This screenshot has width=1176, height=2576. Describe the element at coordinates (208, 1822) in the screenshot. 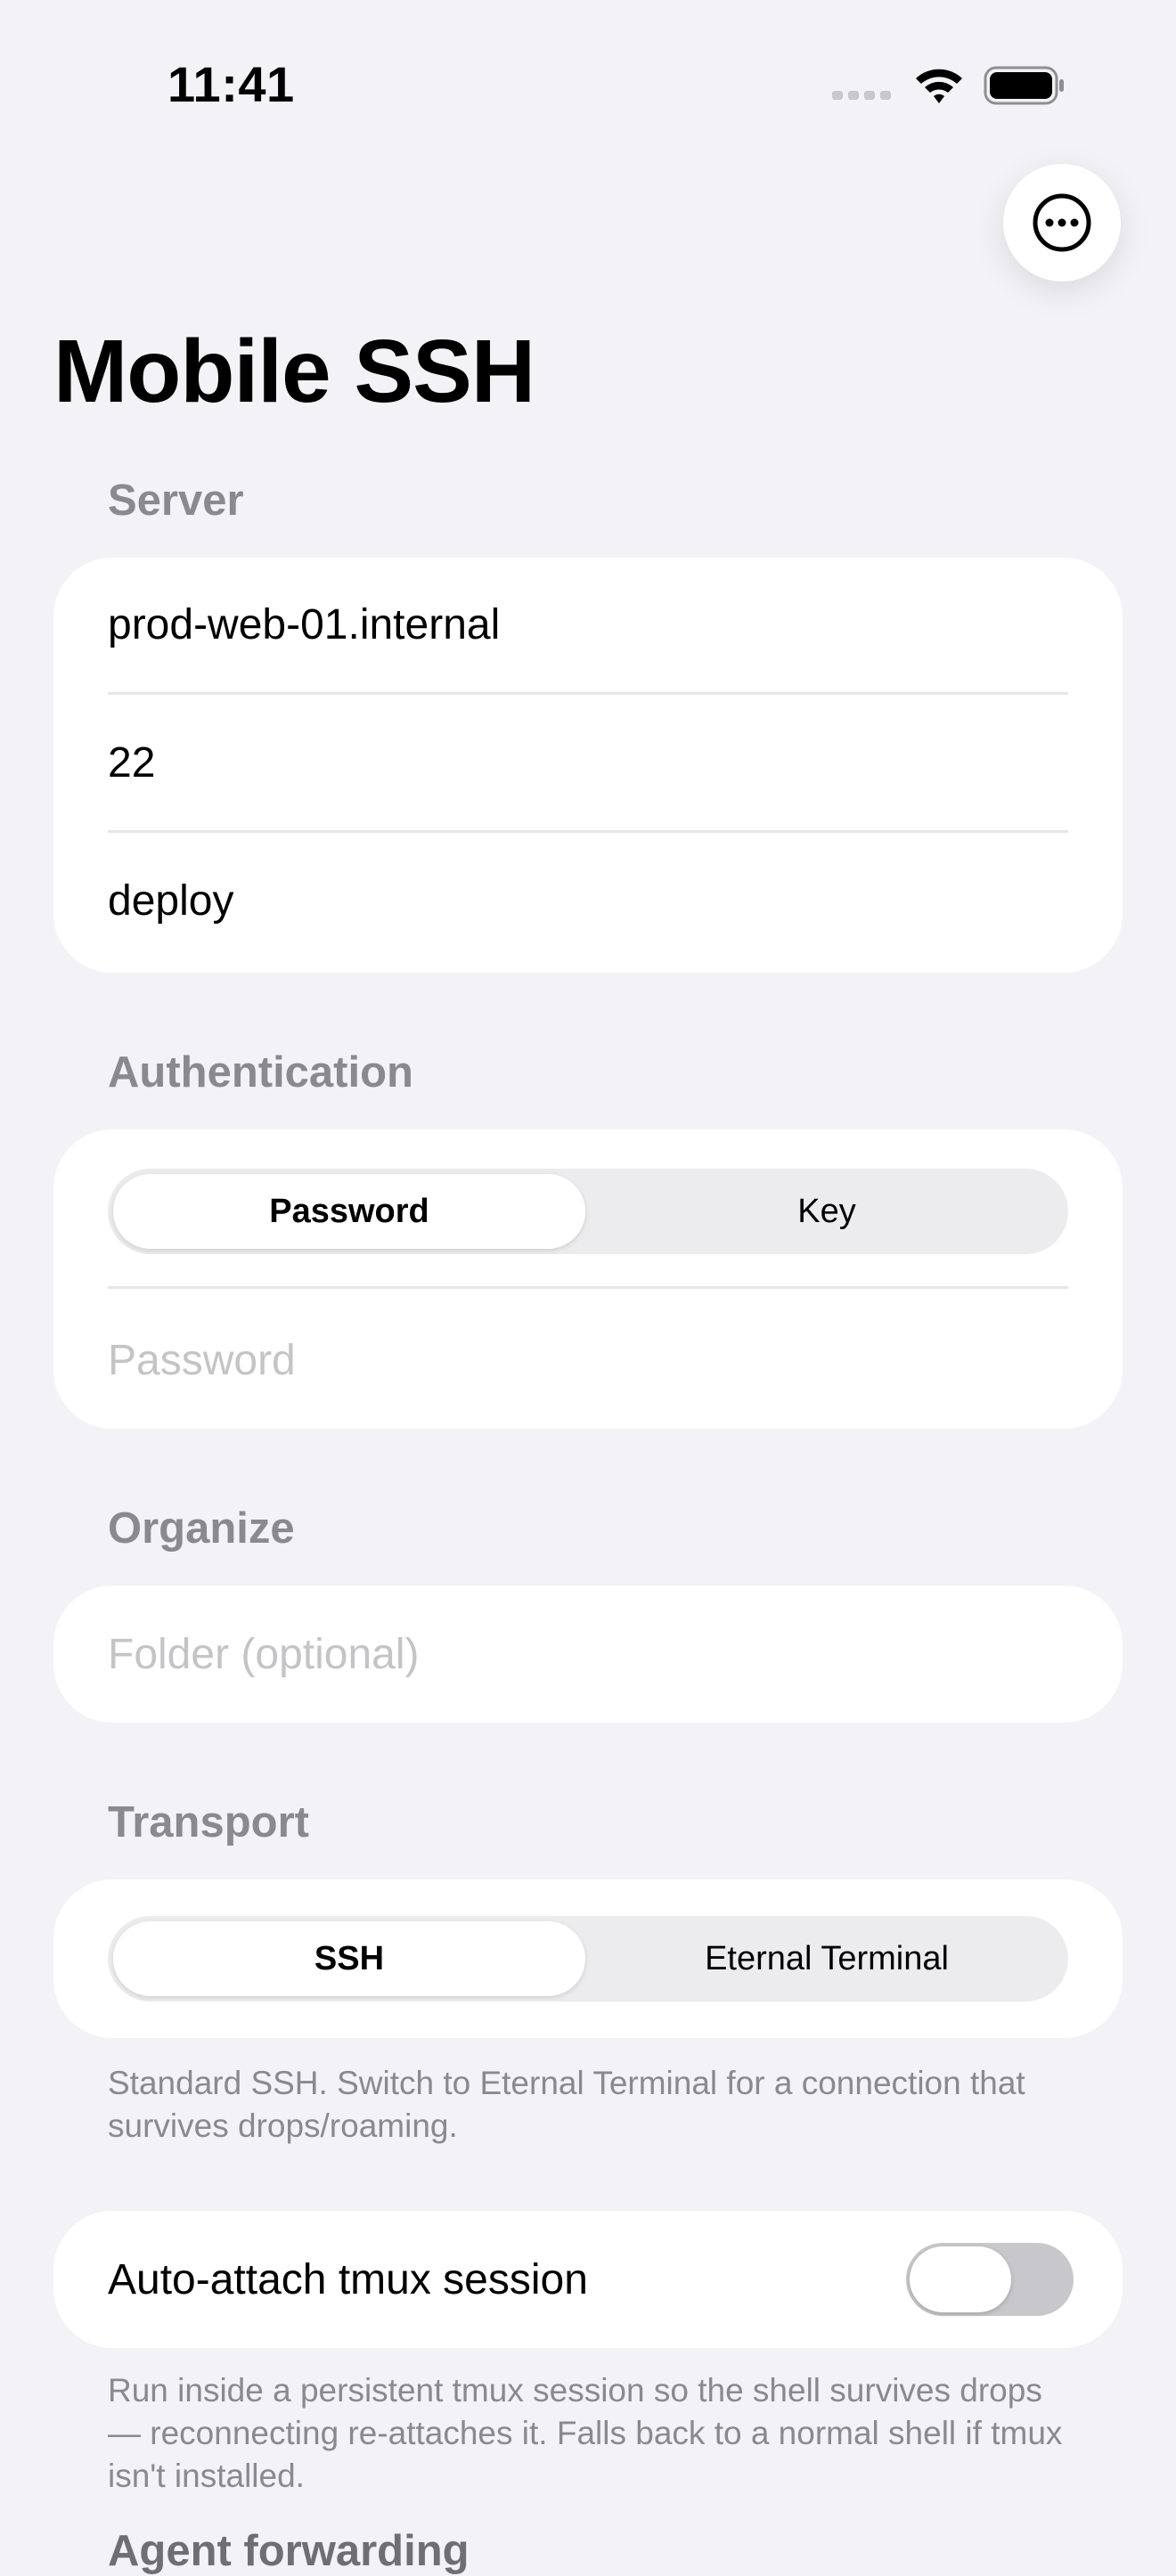

I see `section-header-transport: Transport` at that location.